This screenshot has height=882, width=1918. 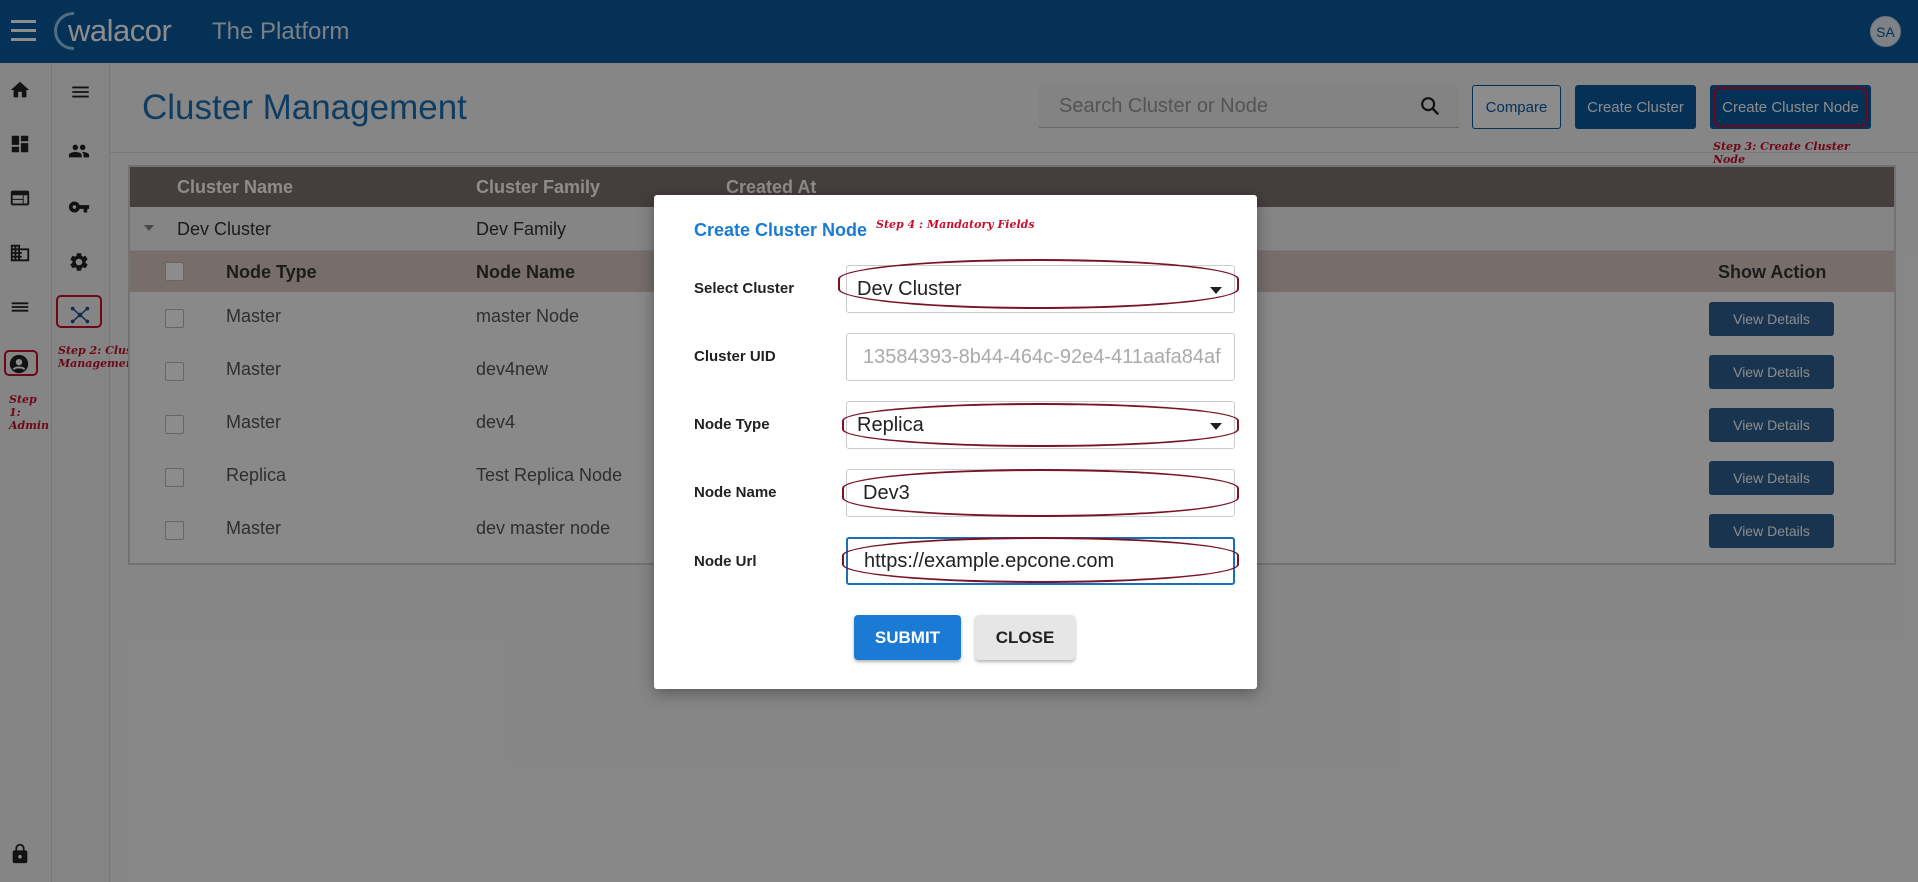 I want to click on node-url-highlight, so click(x=1040, y=560).